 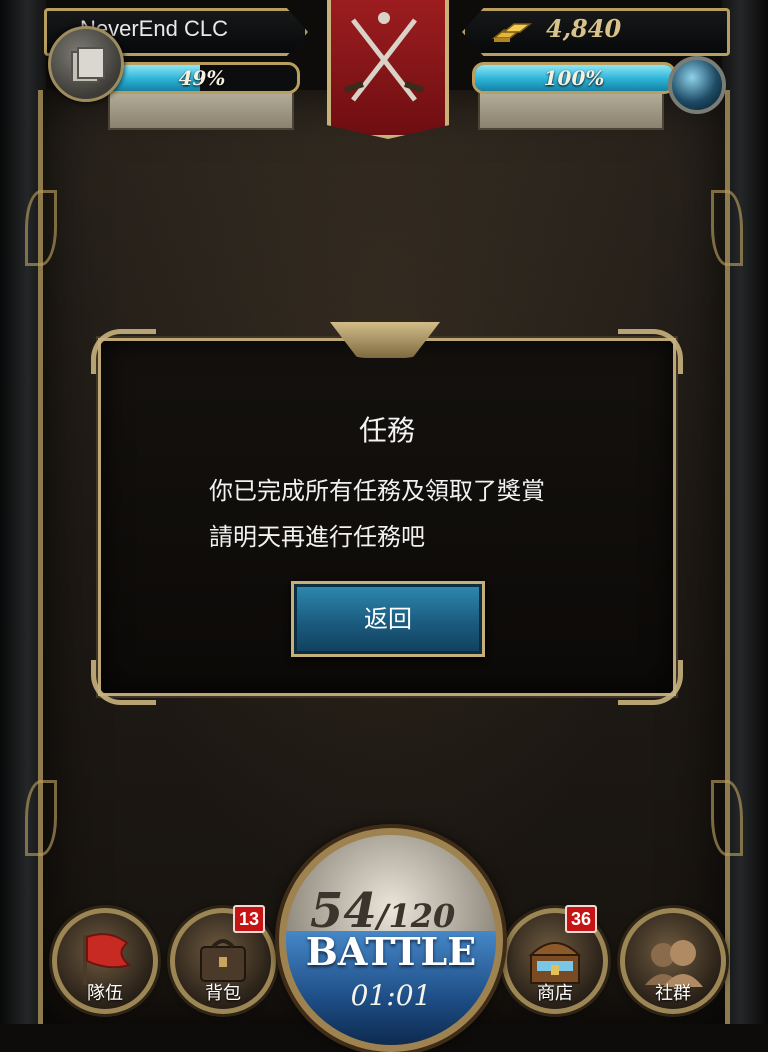 What do you see at coordinates (123, 351) in the screenshot?
I see `dialog-corner-ornament` at bounding box center [123, 351].